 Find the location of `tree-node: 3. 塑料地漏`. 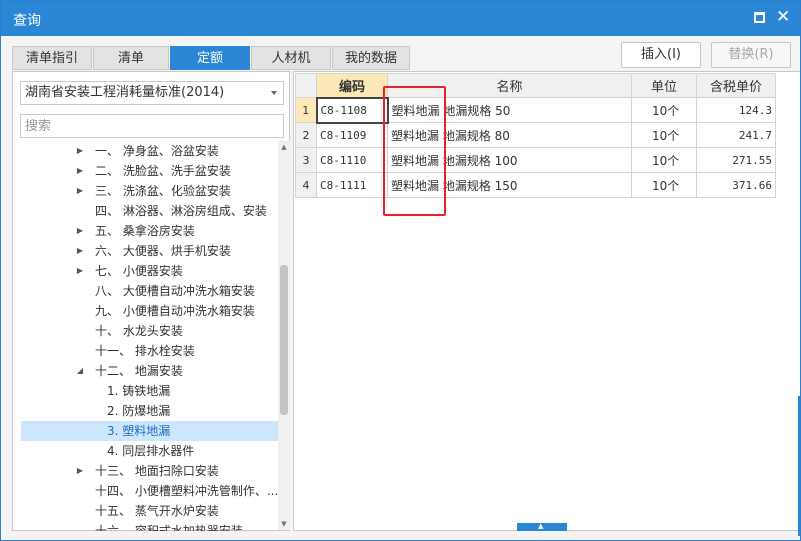

tree-node: 3. 塑料地漏 is located at coordinates (149, 431).